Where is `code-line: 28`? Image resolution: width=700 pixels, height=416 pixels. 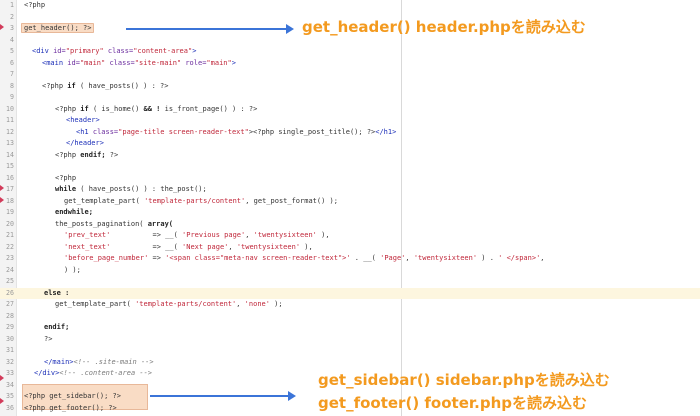 code-line: 28 is located at coordinates (350, 317).